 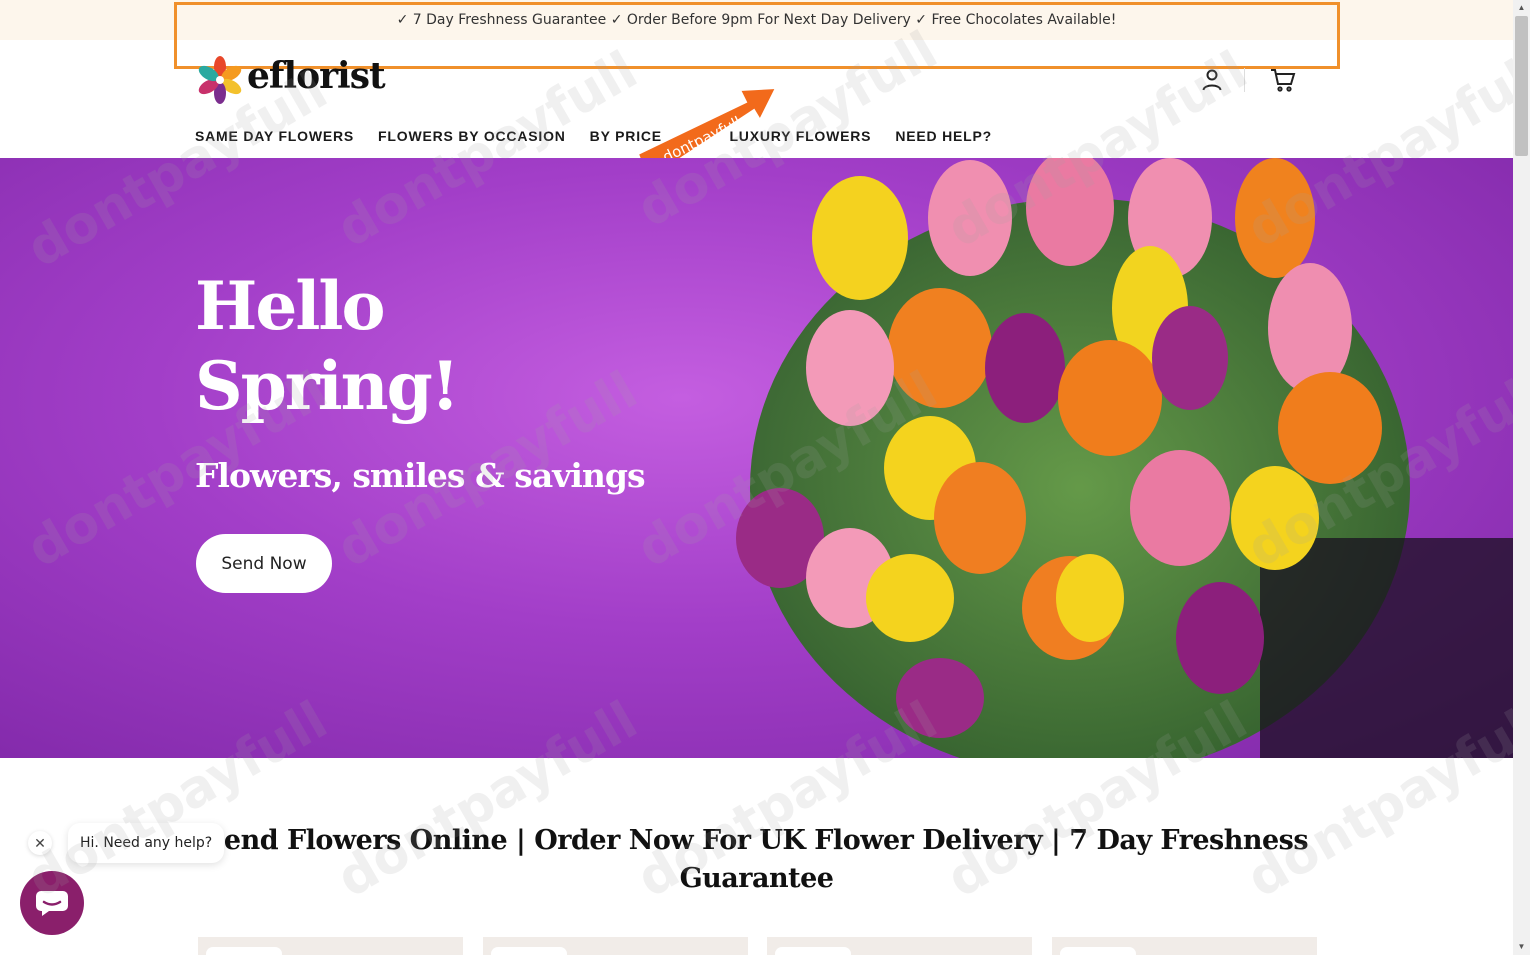 What do you see at coordinates (316, 76) in the screenshot?
I see `logo-text: eflorist` at bounding box center [316, 76].